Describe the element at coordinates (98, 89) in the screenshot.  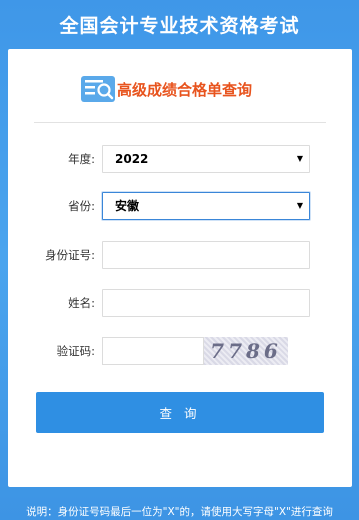
I see `search-document-icon` at that location.